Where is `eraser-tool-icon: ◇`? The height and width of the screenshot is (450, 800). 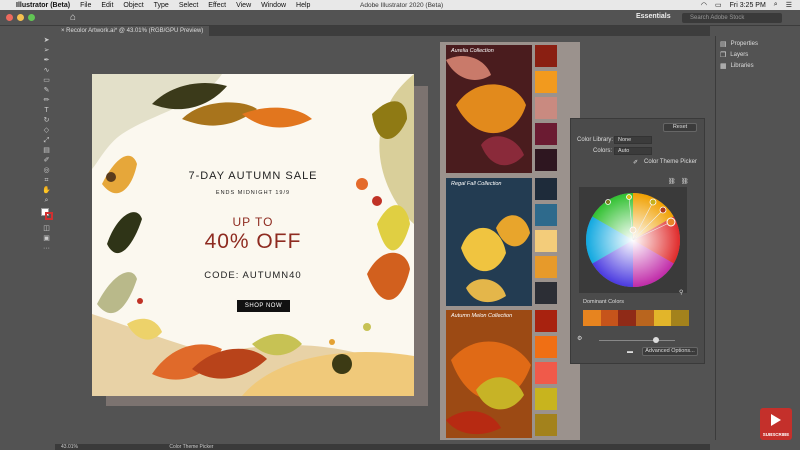
eraser-tool-icon: ◇ is located at coordinates (46, 131).